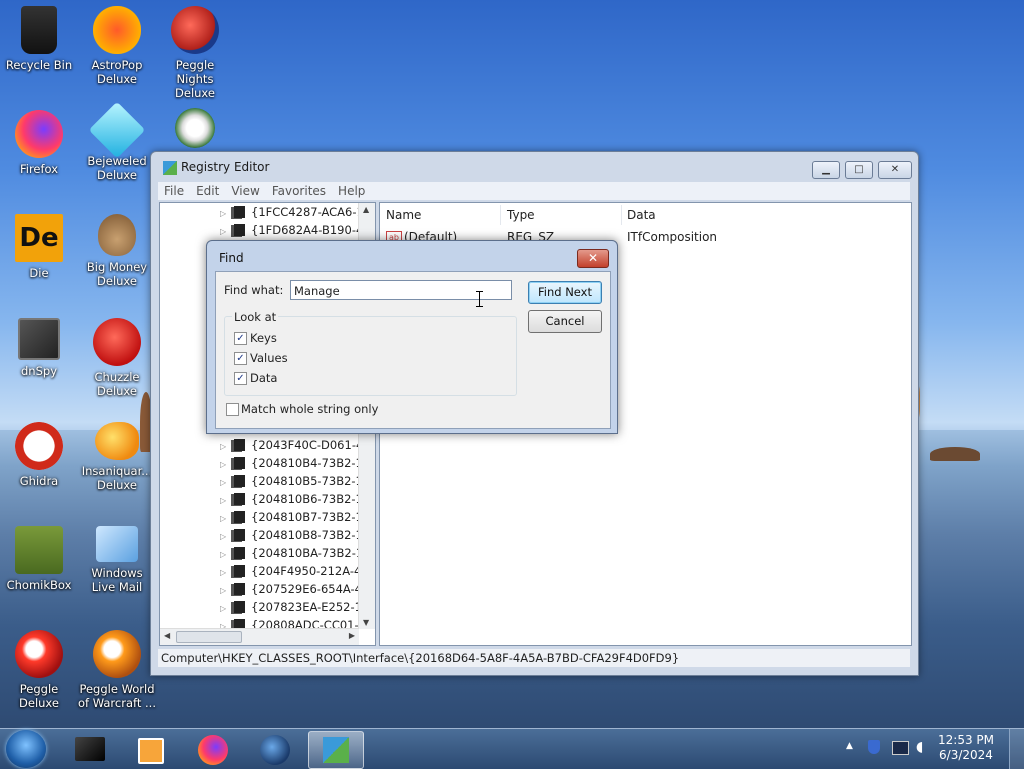  Describe the element at coordinates (240, 338) in the screenshot. I see `keys-checkbox: ✓` at that location.